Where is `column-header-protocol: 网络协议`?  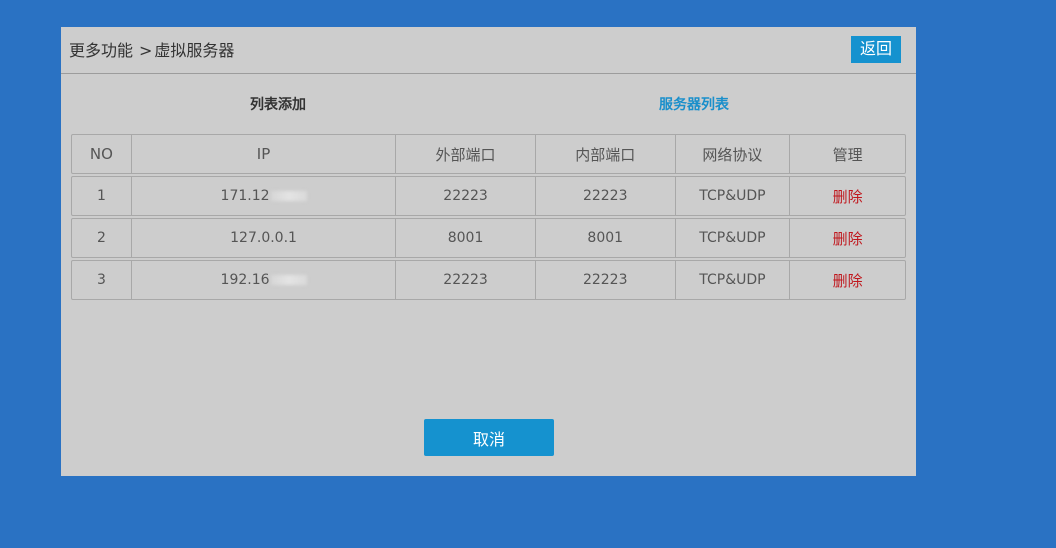 column-header-protocol: 网络协议 is located at coordinates (733, 154).